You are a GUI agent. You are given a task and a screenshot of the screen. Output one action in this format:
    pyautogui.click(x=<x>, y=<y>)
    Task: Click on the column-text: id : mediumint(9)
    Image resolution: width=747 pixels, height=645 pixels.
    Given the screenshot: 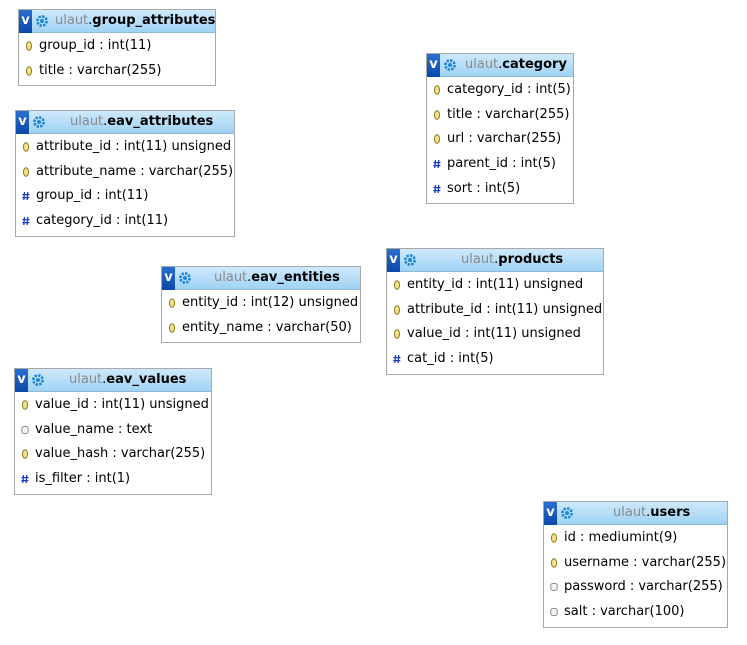 What is the action you would take?
    pyautogui.click(x=621, y=537)
    